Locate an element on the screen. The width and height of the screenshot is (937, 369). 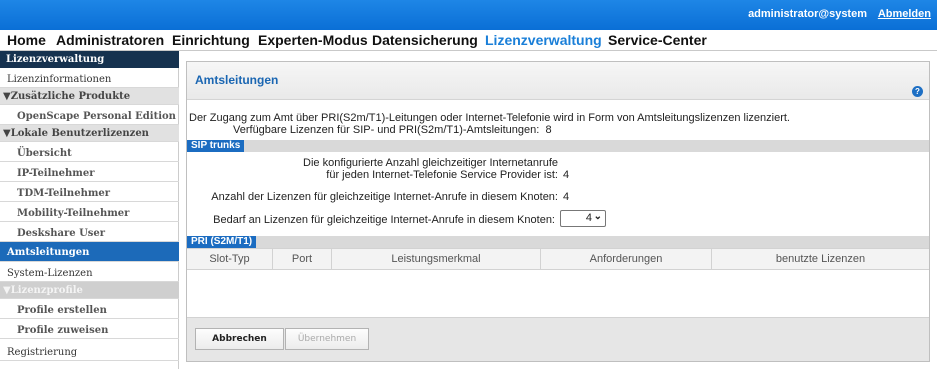
sidebar-item-uebersicht: Übersicht is located at coordinates (89, 152).